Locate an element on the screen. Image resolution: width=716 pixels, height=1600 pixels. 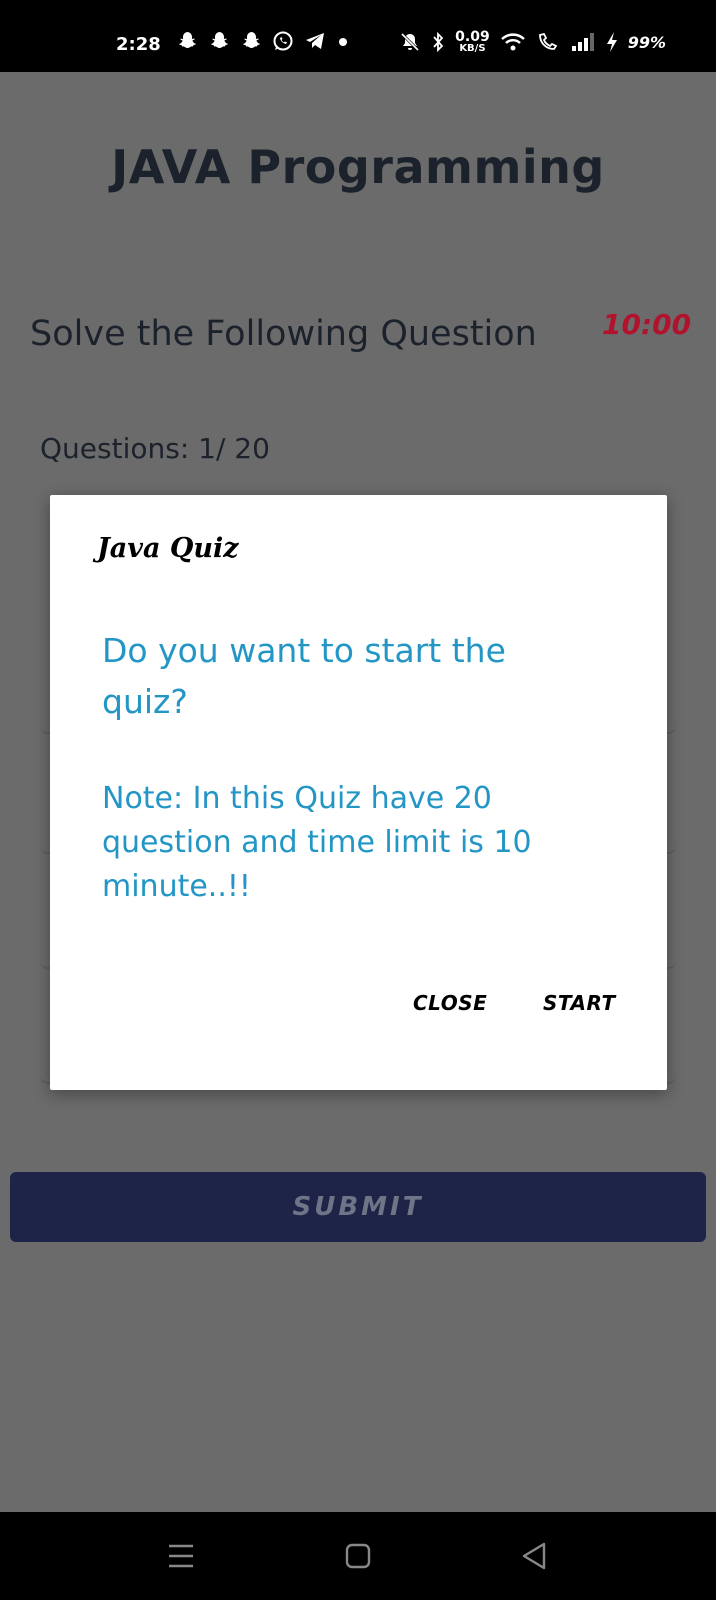
wifi-calling-icon is located at coordinates (548, 41).